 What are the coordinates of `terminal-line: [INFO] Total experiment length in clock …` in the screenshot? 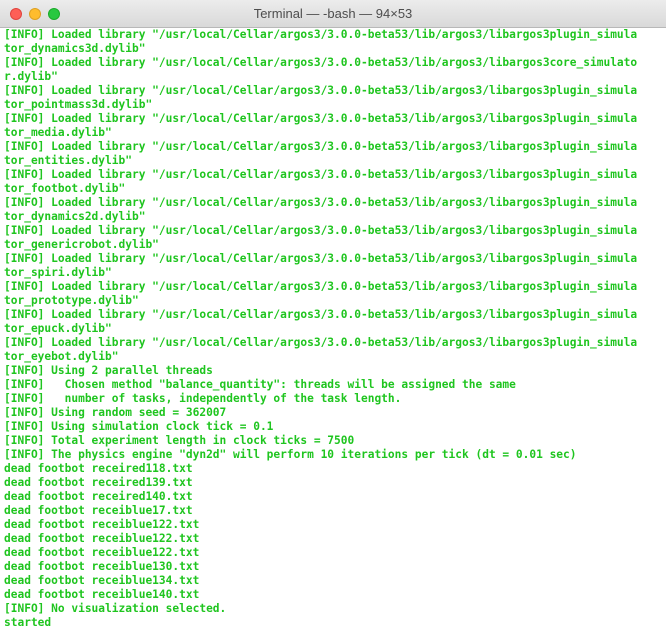 It's located at (179, 440).